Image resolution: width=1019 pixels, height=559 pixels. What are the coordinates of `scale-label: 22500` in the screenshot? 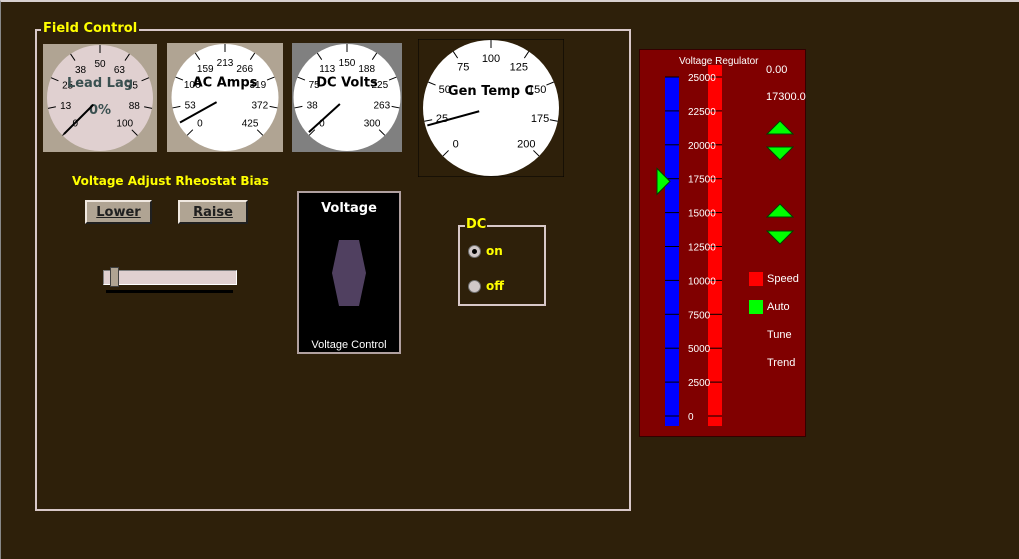 It's located at (702, 112).